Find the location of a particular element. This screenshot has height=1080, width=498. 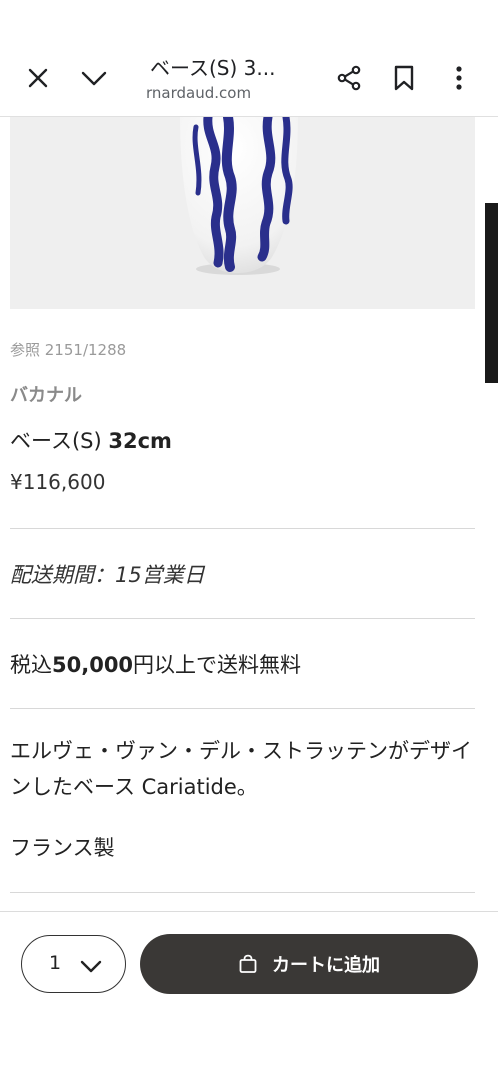

product-name-main: ベース(S) is located at coordinates (59, 441).